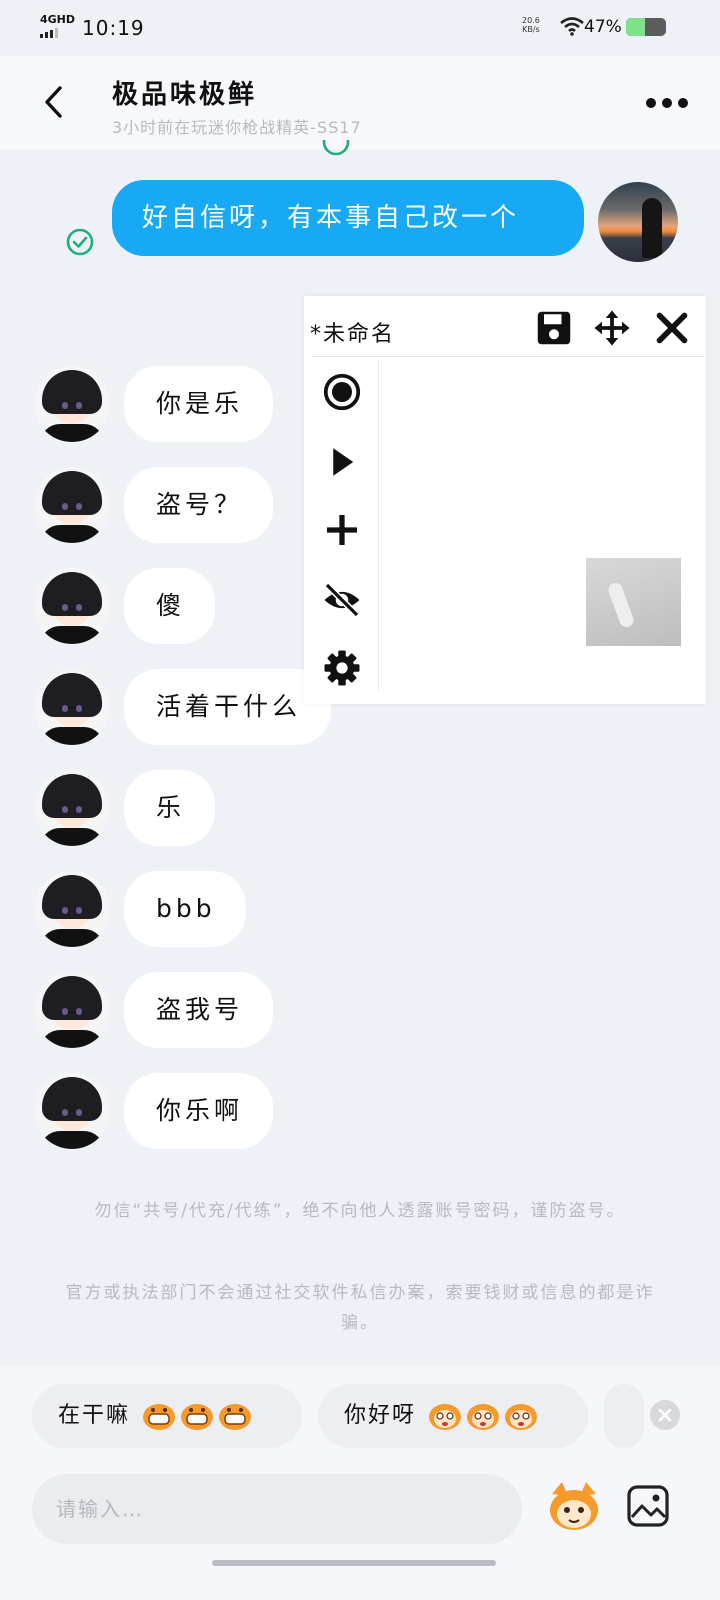 This screenshot has width=720, height=1600. I want to click on more-menu-icon, so click(667, 103).